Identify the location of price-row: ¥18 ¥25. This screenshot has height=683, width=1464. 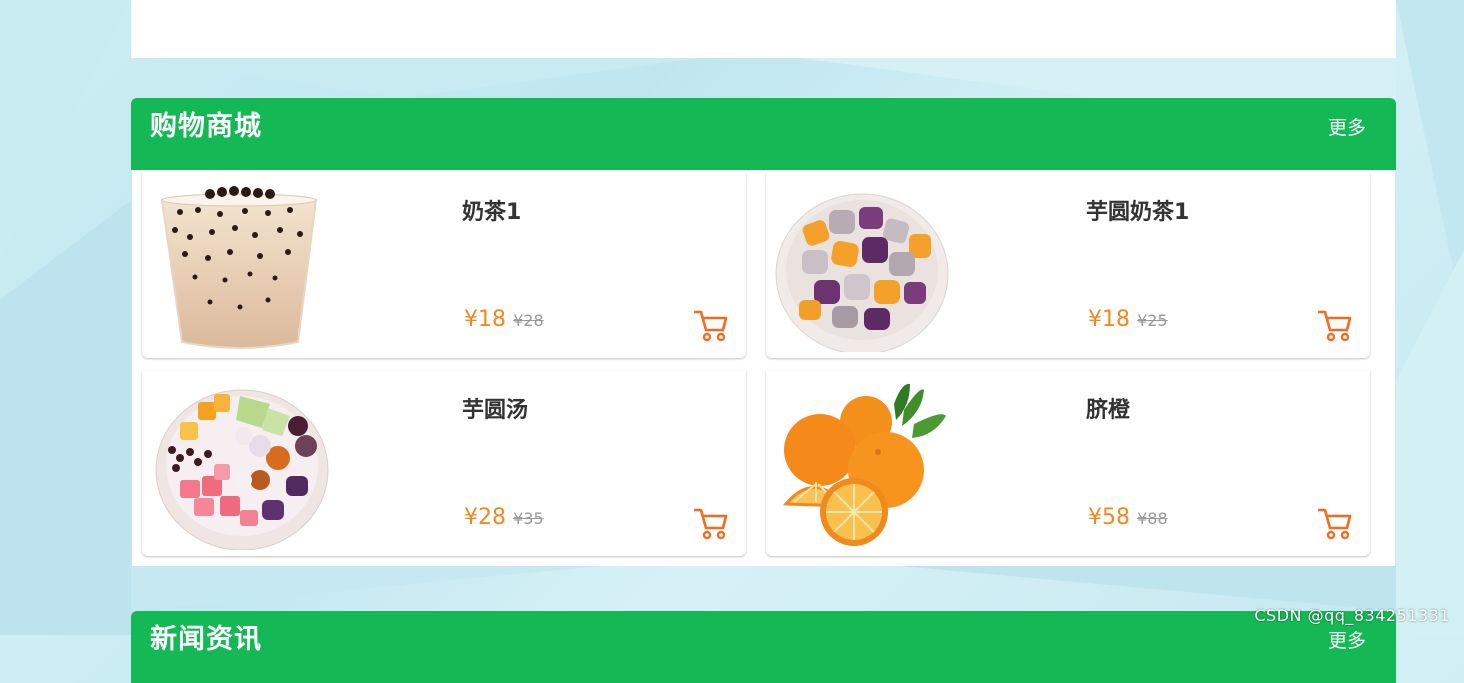
(1128, 319).